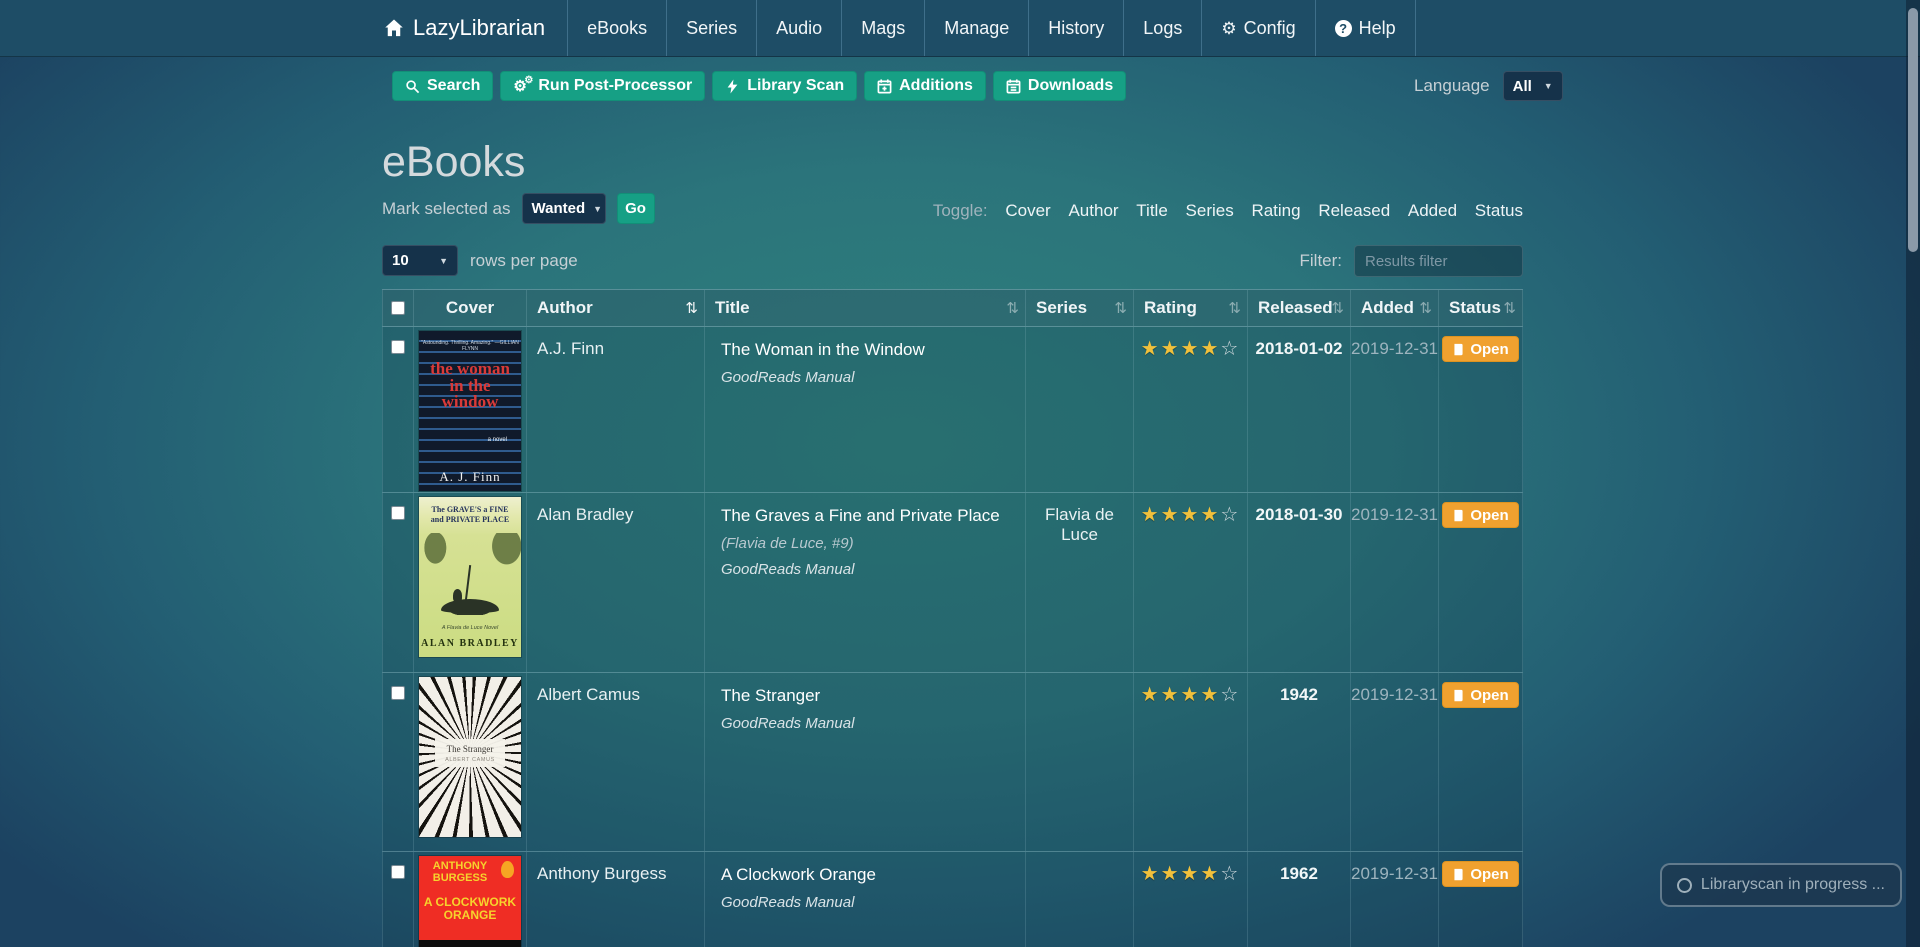  What do you see at coordinates (616, 28) in the screenshot?
I see `nav-tab-ebooks: eBooks` at bounding box center [616, 28].